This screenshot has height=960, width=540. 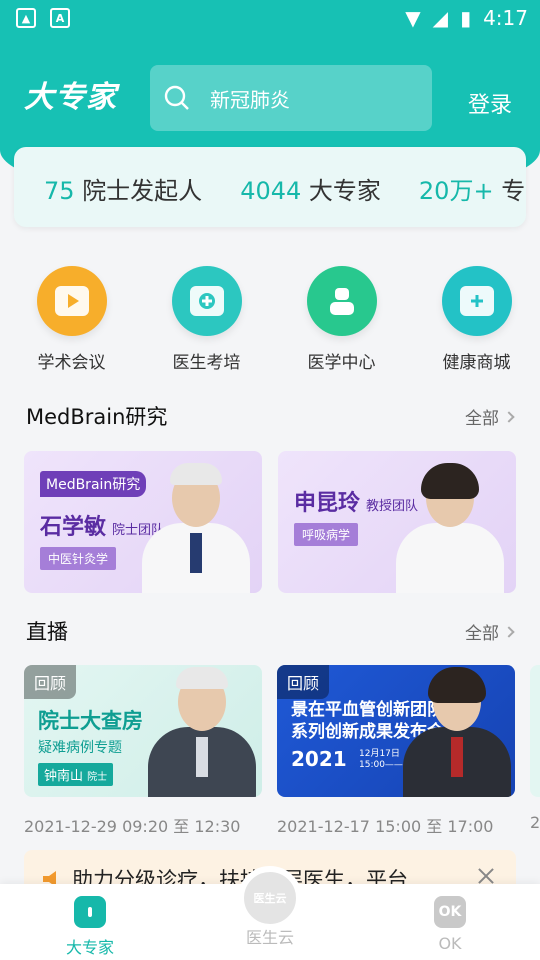 What do you see at coordinates (341, 363) in the screenshot?
I see `quick-link-label: 医学中心` at bounding box center [341, 363].